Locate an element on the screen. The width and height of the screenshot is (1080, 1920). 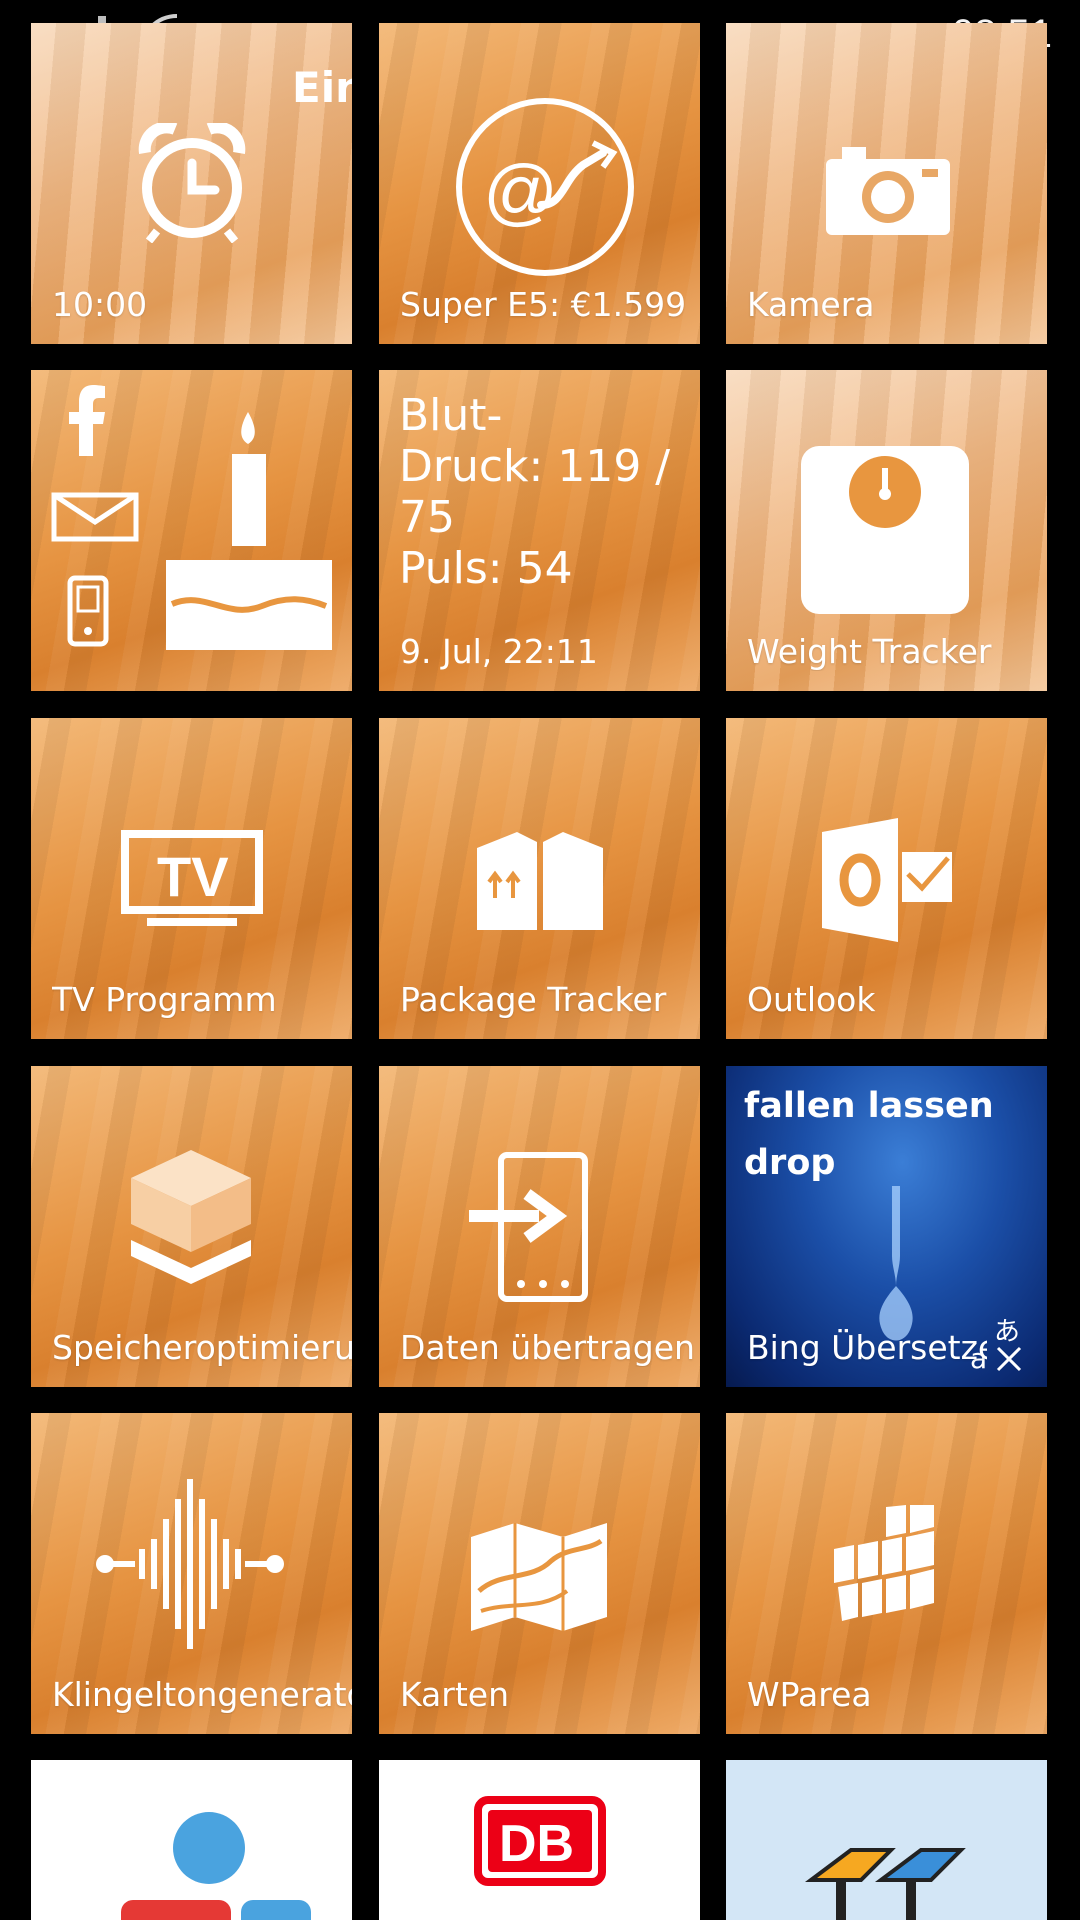
ringtone-tile: Klingeltongenerator is located at coordinates (191, 1573).